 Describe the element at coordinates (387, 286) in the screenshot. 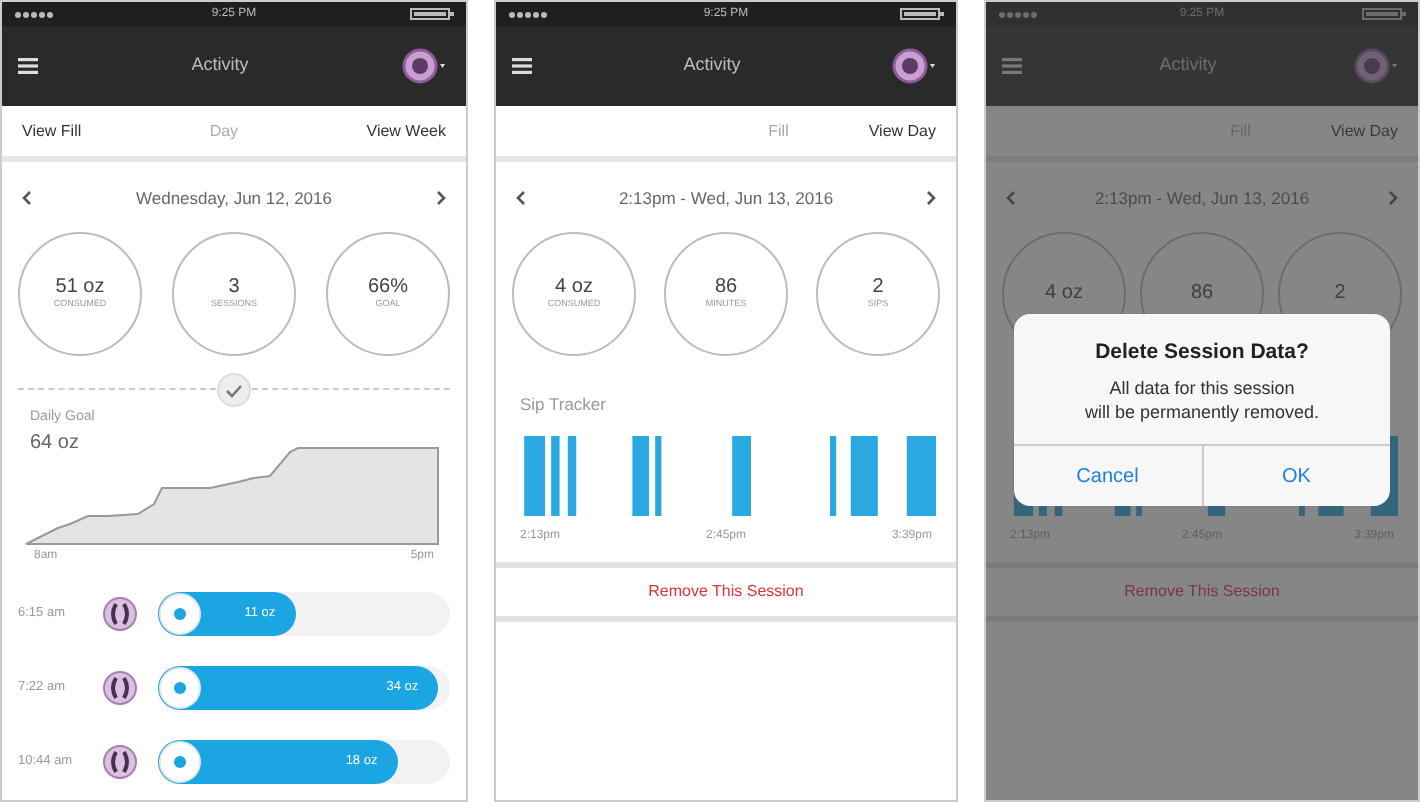

I see `stat-value: 66%` at that location.